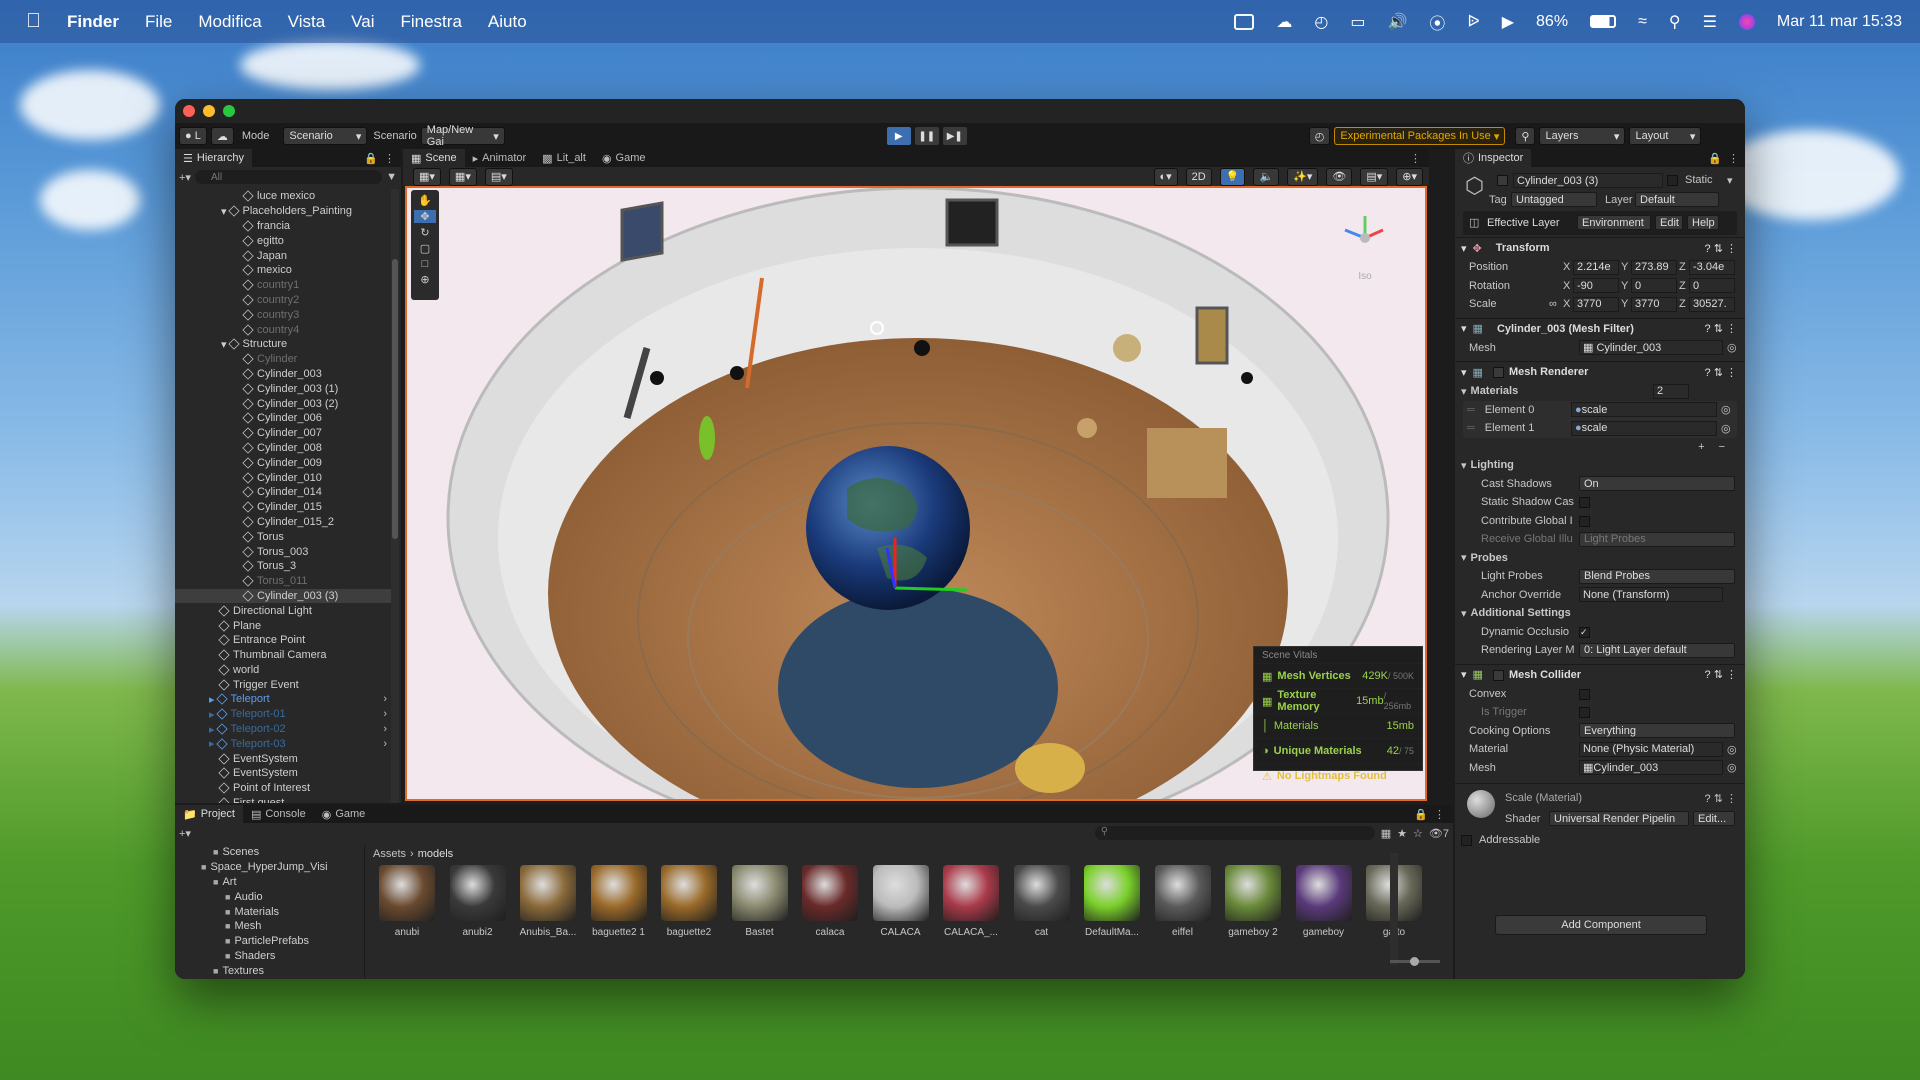 The width and height of the screenshot is (1920, 1080). Describe the element at coordinates (269, 926) in the screenshot. I see `project-folder-item: ■ Mesh` at that location.